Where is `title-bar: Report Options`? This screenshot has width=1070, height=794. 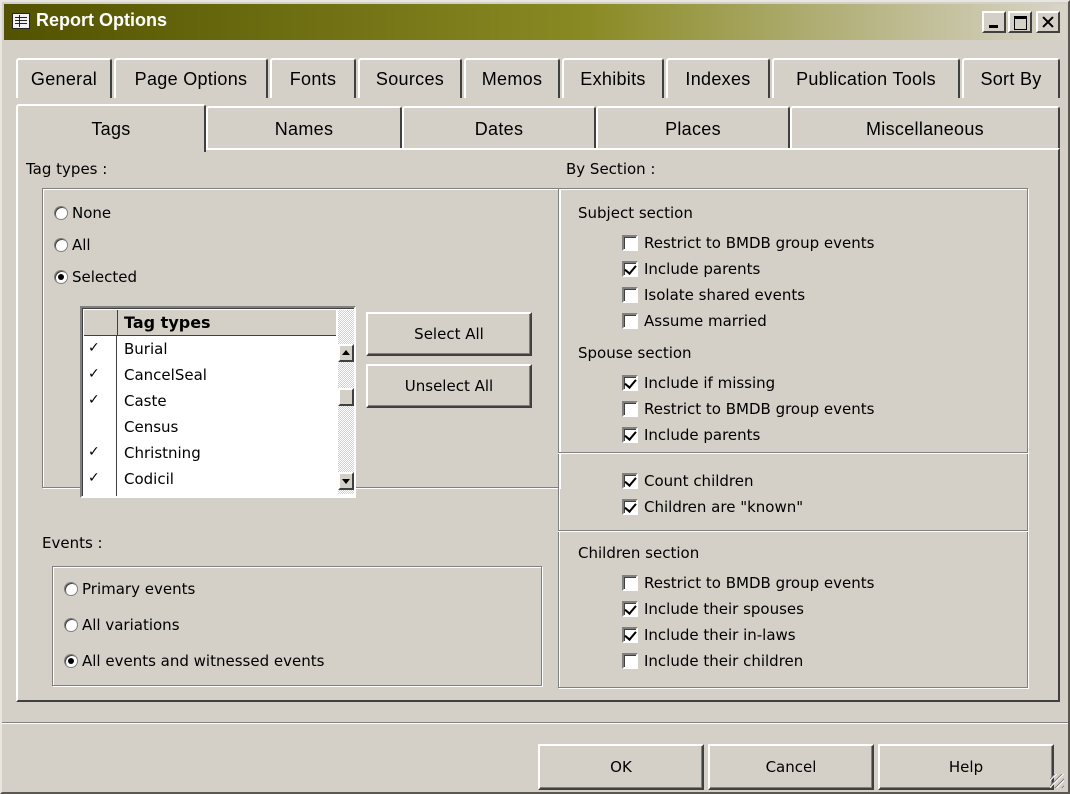 title-bar: Report Options is located at coordinates (535, 22).